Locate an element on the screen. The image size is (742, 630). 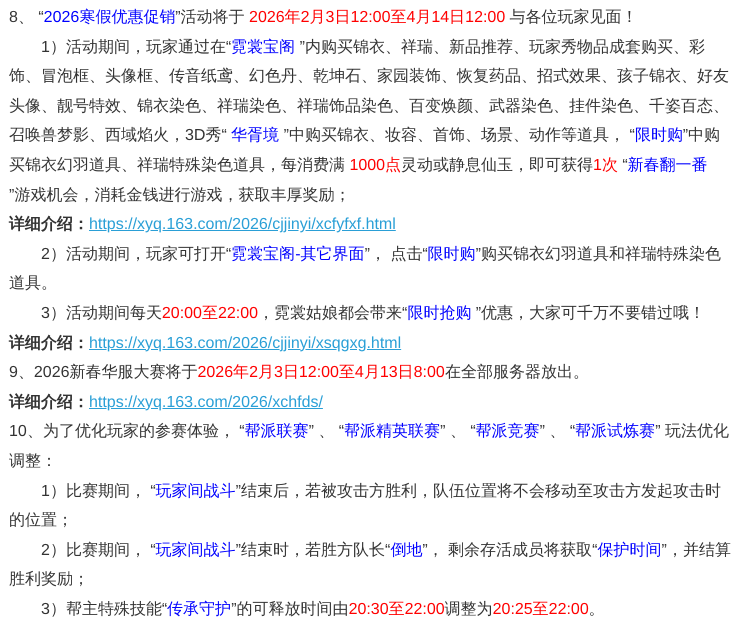
paragraph: 3）帮主特殊技能“传承守护”的可释放时间由20:30至22:00调整为20:25至22:00。 is located at coordinates (323, 610).